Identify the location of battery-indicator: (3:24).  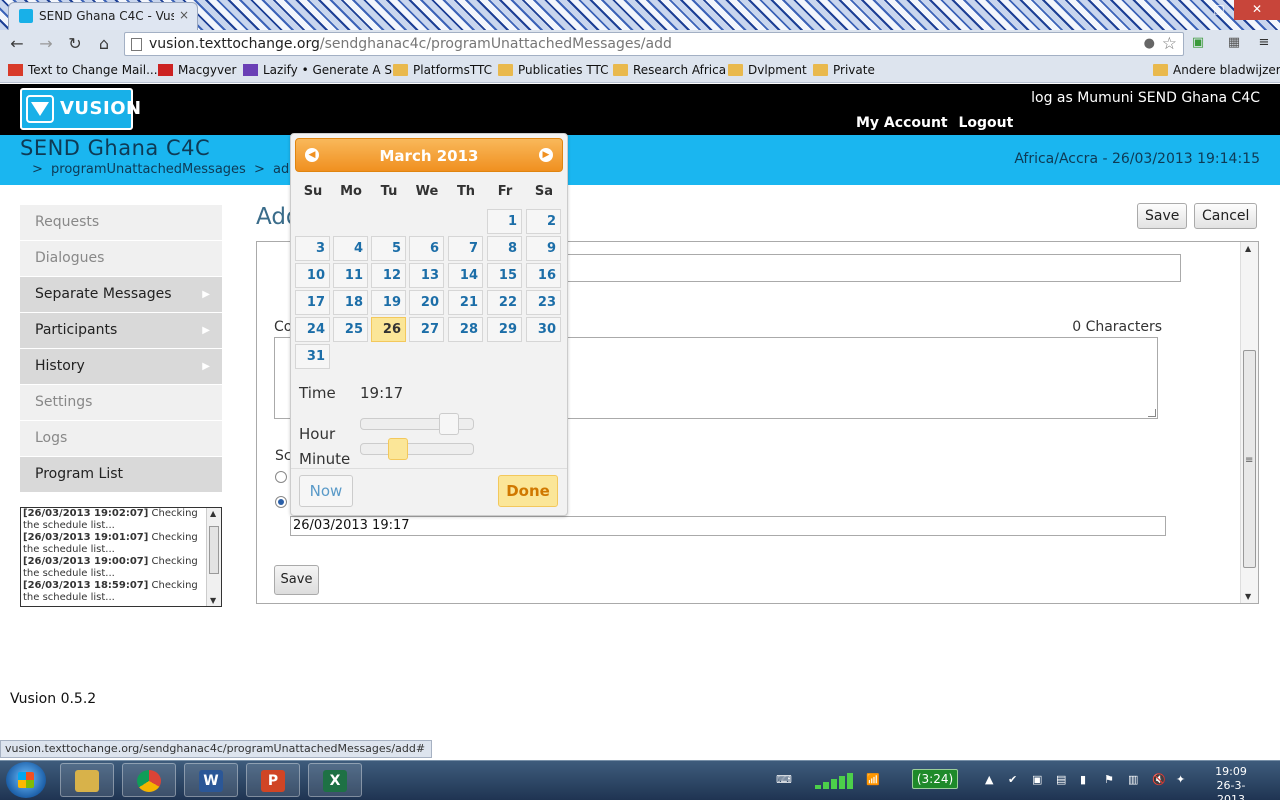
(935, 779).